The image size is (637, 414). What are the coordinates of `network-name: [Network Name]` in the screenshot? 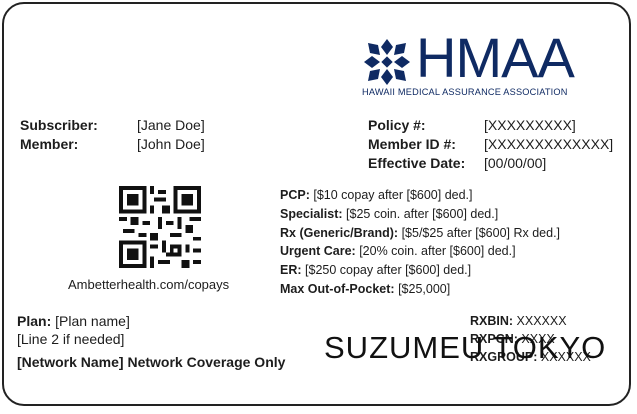 It's located at (70, 362).